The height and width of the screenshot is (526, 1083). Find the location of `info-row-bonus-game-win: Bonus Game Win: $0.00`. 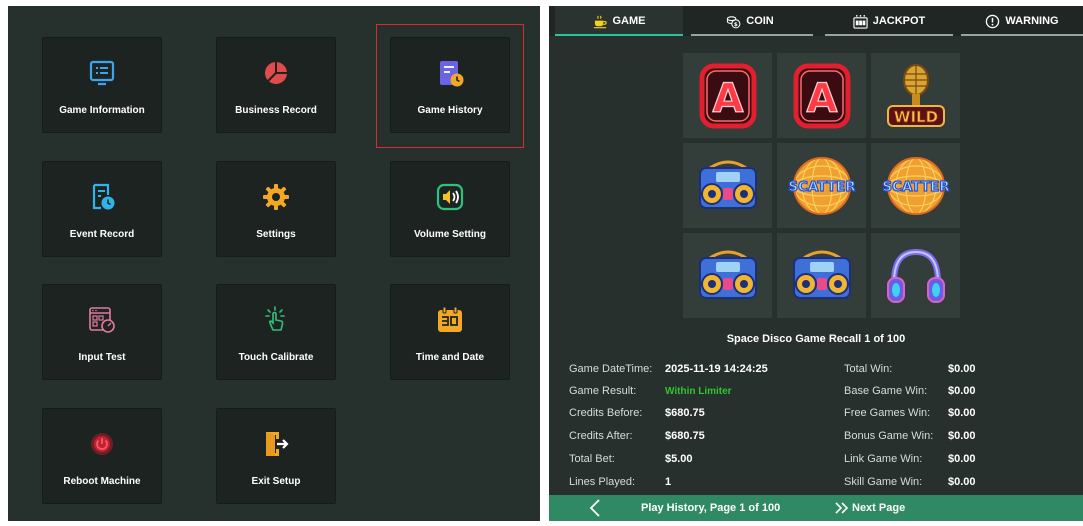

info-row-bonus-game-win: Bonus Game Win: $0.00 is located at coordinates (954, 437).